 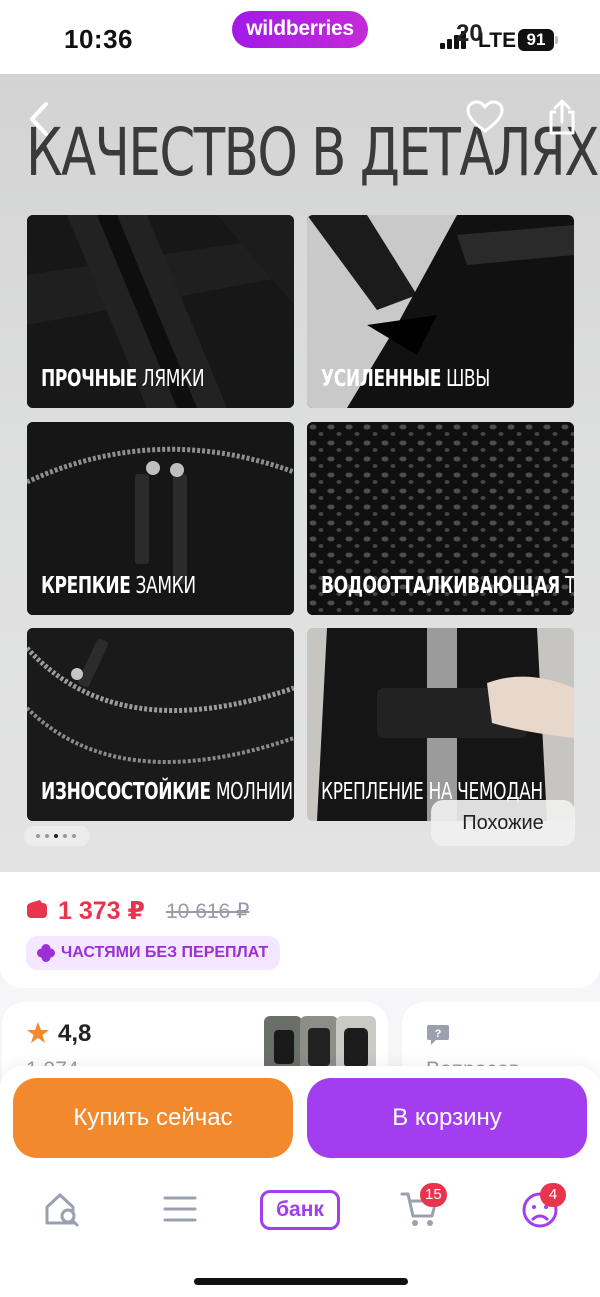 I want to click on feature-tile-zippers: ИЗНОСОСТОЙКИЕ МОЛНИИ, so click(x=160, y=724).